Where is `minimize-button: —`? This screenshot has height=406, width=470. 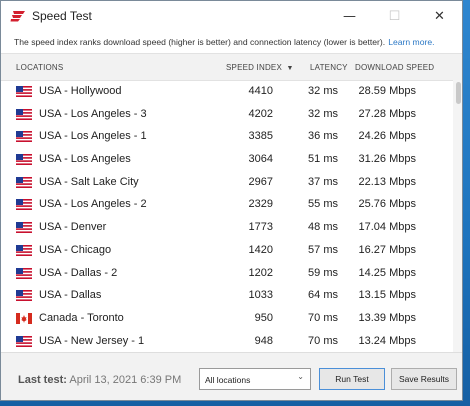 minimize-button: — is located at coordinates (349, 16).